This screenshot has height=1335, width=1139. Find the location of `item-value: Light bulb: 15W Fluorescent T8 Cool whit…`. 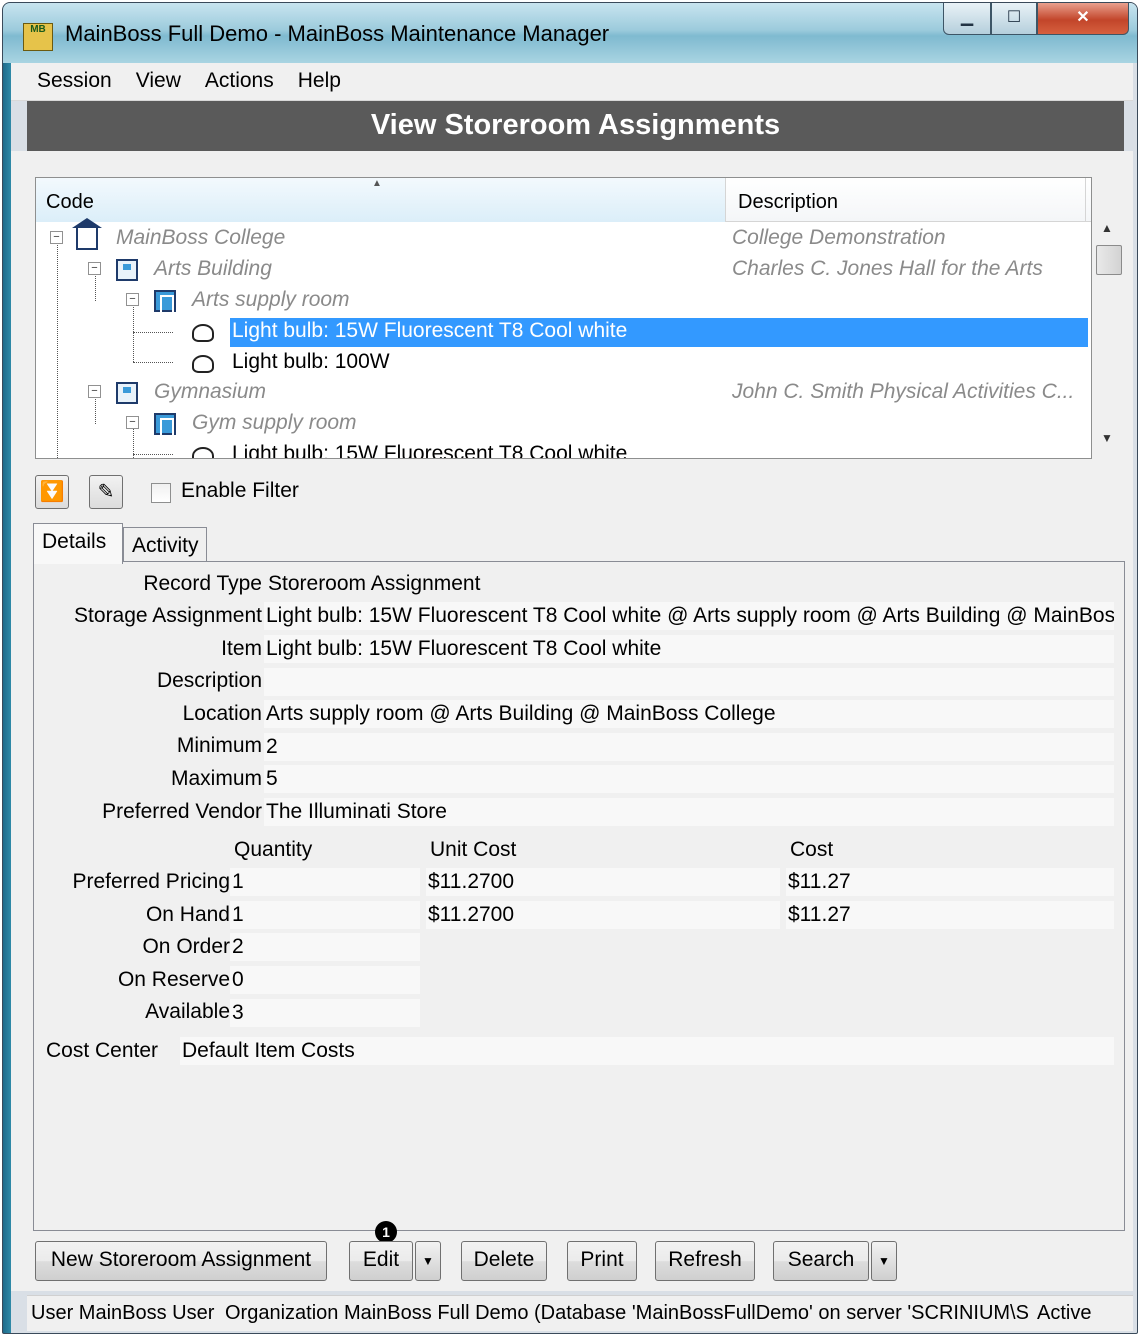

item-value: Light bulb: 15W Fluorescent T8 Cool whit… is located at coordinates (689, 649).